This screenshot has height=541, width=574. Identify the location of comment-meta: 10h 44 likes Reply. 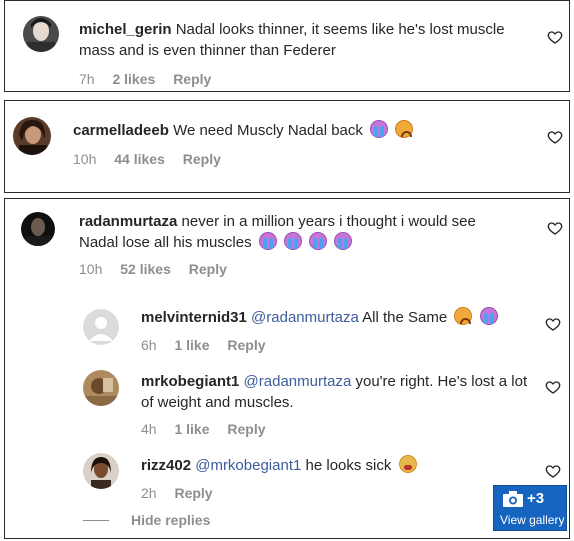
(154, 159).